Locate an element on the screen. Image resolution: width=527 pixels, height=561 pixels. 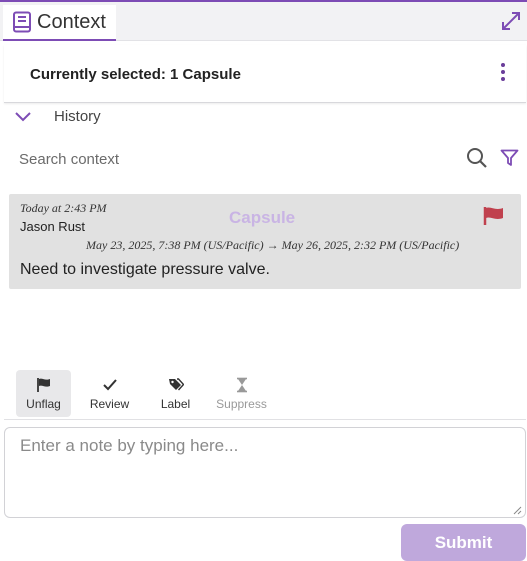
annotation-actions: Unflag Review Label Suppress is located at coordinates (148, 393).